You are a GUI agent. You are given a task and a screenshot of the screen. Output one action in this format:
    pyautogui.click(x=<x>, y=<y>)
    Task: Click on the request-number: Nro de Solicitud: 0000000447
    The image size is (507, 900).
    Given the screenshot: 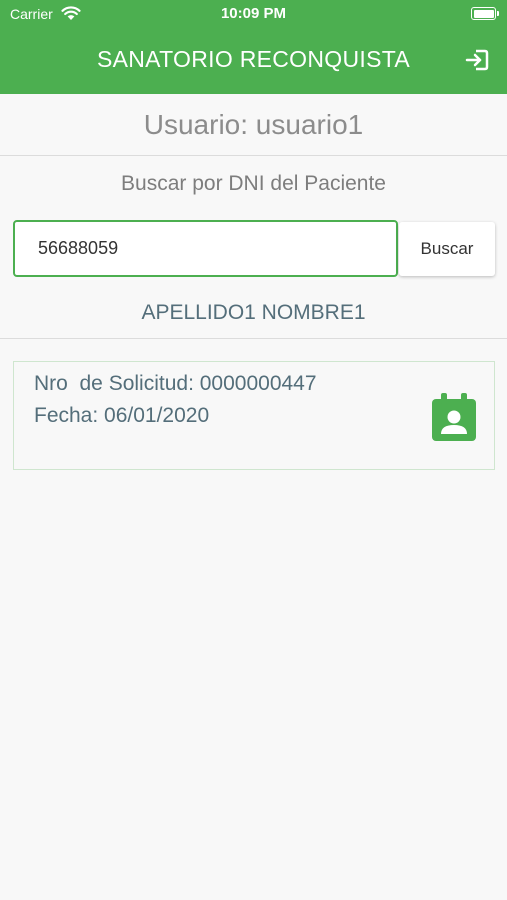 What is the action you would take?
    pyautogui.click(x=175, y=383)
    